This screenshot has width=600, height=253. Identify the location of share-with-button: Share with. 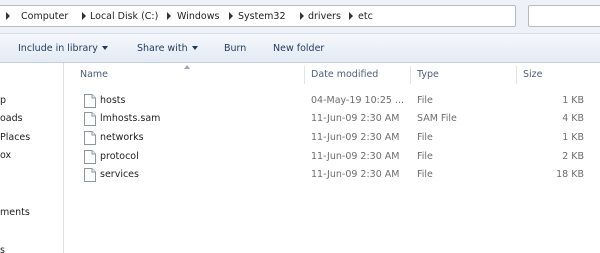
(167, 50).